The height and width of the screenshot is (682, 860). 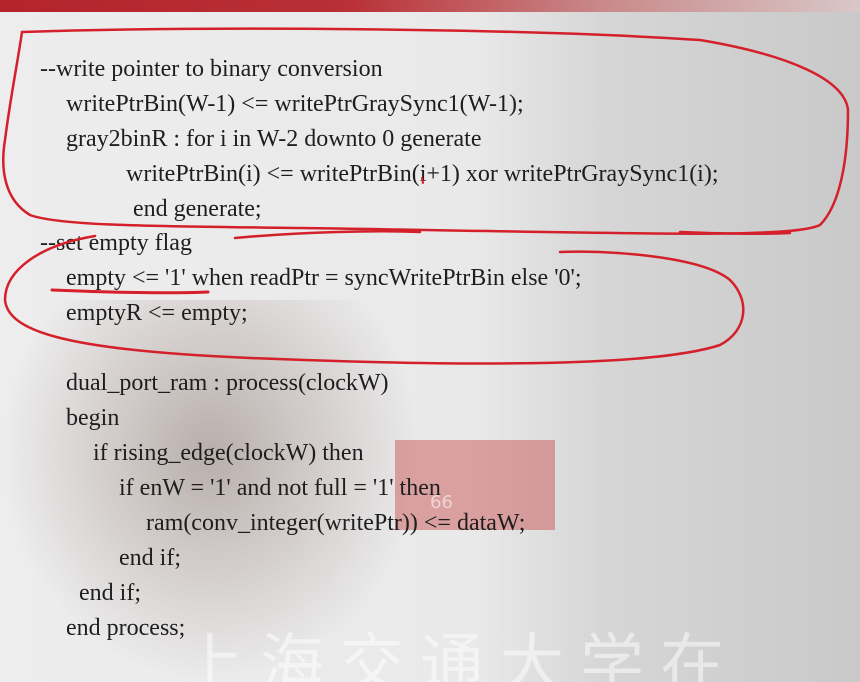 What do you see at coordinates (228, 453) in the screenshot?
I see `code-line: if rising_edge(clockW) then` at bounding box center [228, 453].